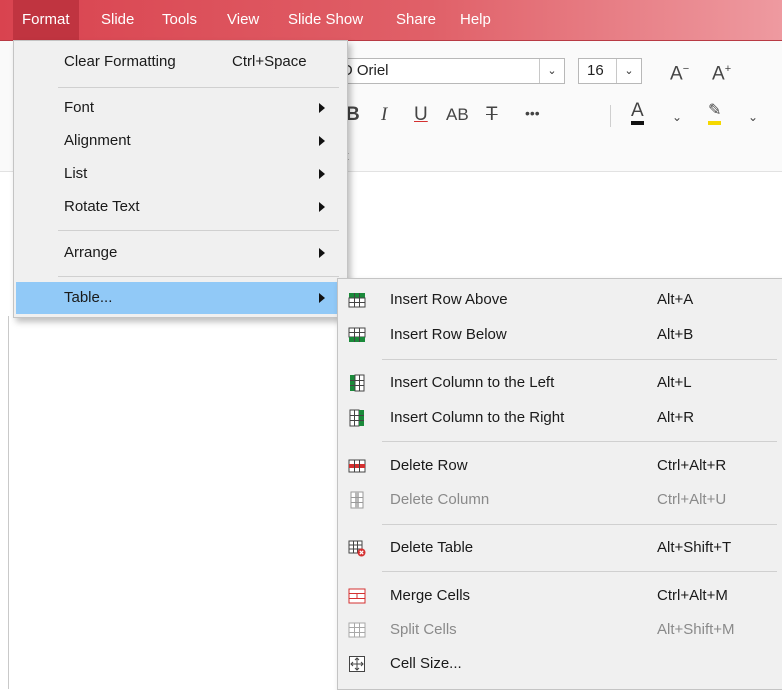 This screenshot has width=782, height=690. What do you see at coordinates (353, 115) in the screenshot?
I see `bold-icon: B` at bounding box center [353, 115].